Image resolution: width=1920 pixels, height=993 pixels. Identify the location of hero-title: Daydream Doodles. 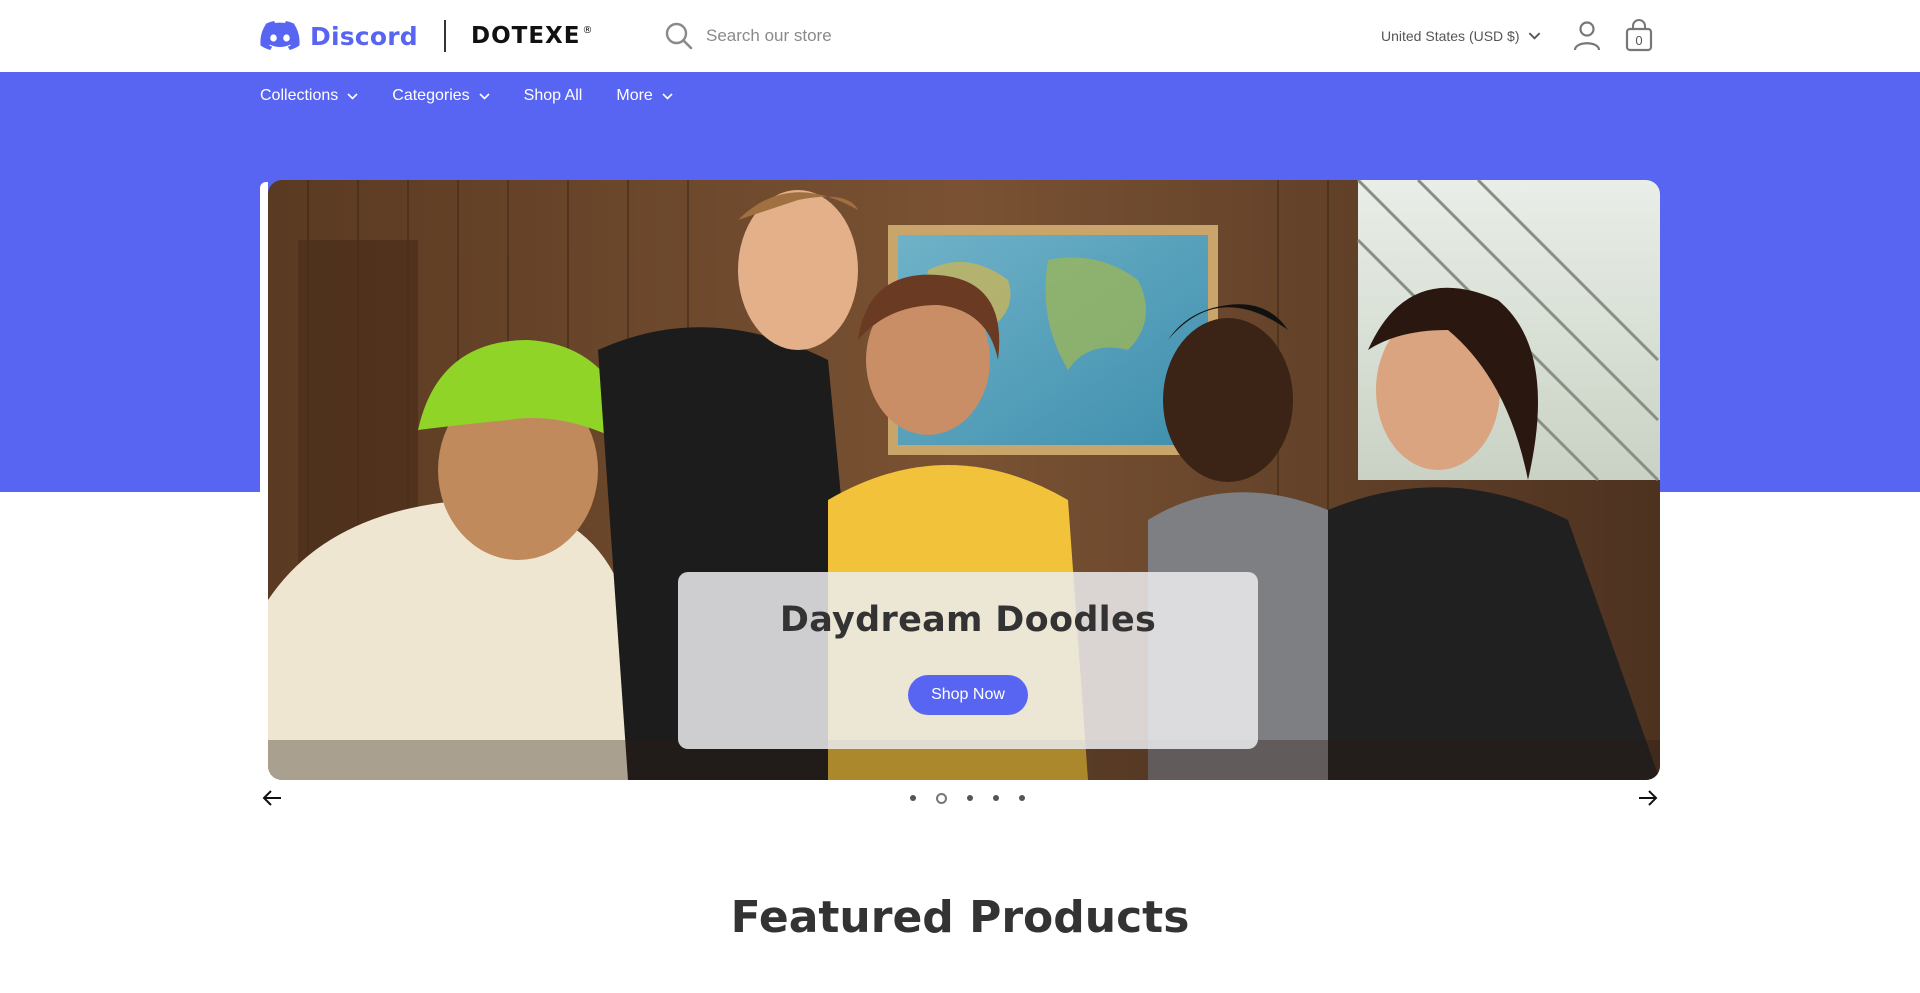
(968, 620).